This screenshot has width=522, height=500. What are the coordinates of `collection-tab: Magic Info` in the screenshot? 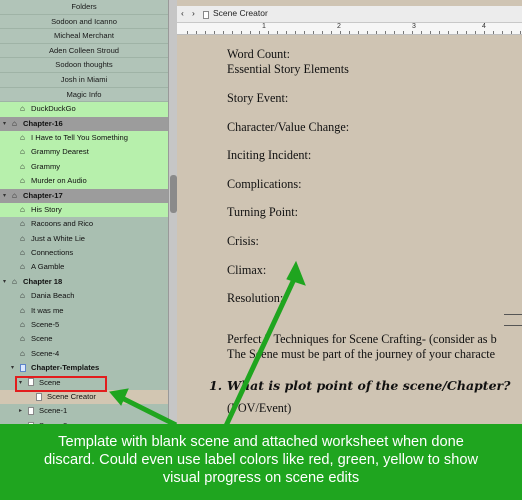 It's located at (84, 95).